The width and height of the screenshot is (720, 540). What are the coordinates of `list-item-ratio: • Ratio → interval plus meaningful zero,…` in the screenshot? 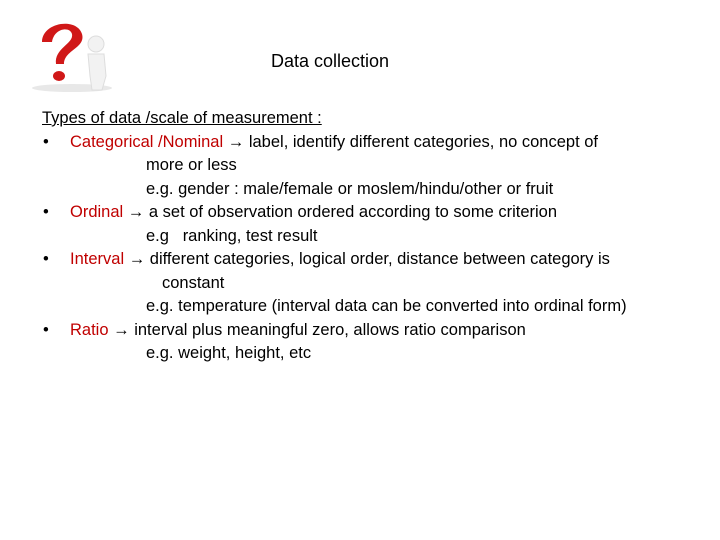 It's located at (372, 331).